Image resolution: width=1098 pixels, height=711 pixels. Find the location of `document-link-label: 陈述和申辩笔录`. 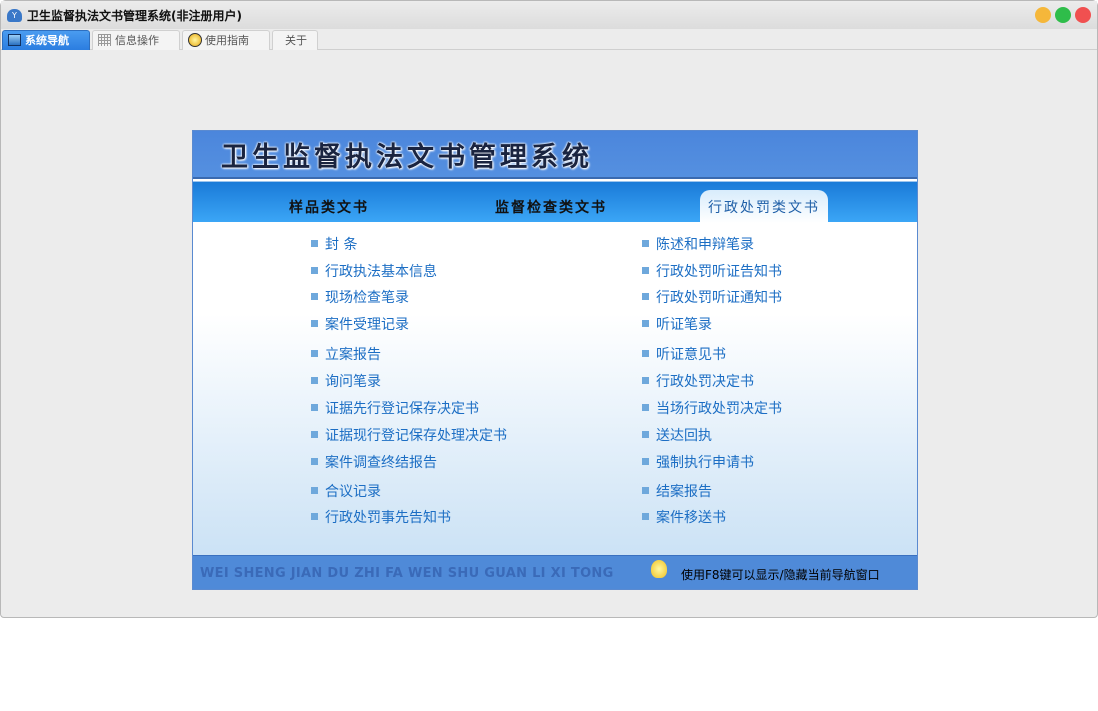

document-link-label: 陈述和申辩笔录 is located at coordinates (705, 245).